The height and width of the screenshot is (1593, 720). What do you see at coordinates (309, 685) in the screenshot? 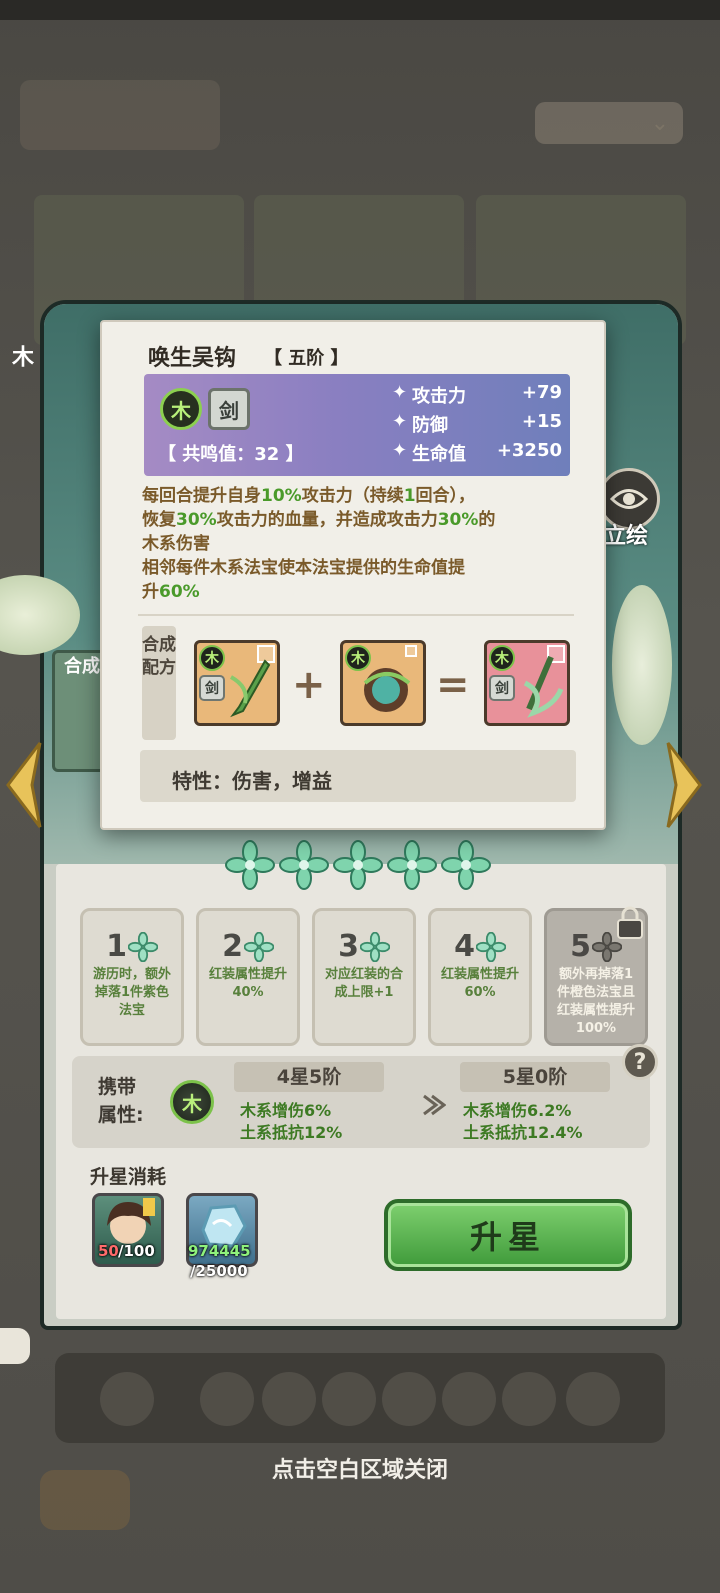
I see `plus-icon: +` at bounding box center [309, 685].